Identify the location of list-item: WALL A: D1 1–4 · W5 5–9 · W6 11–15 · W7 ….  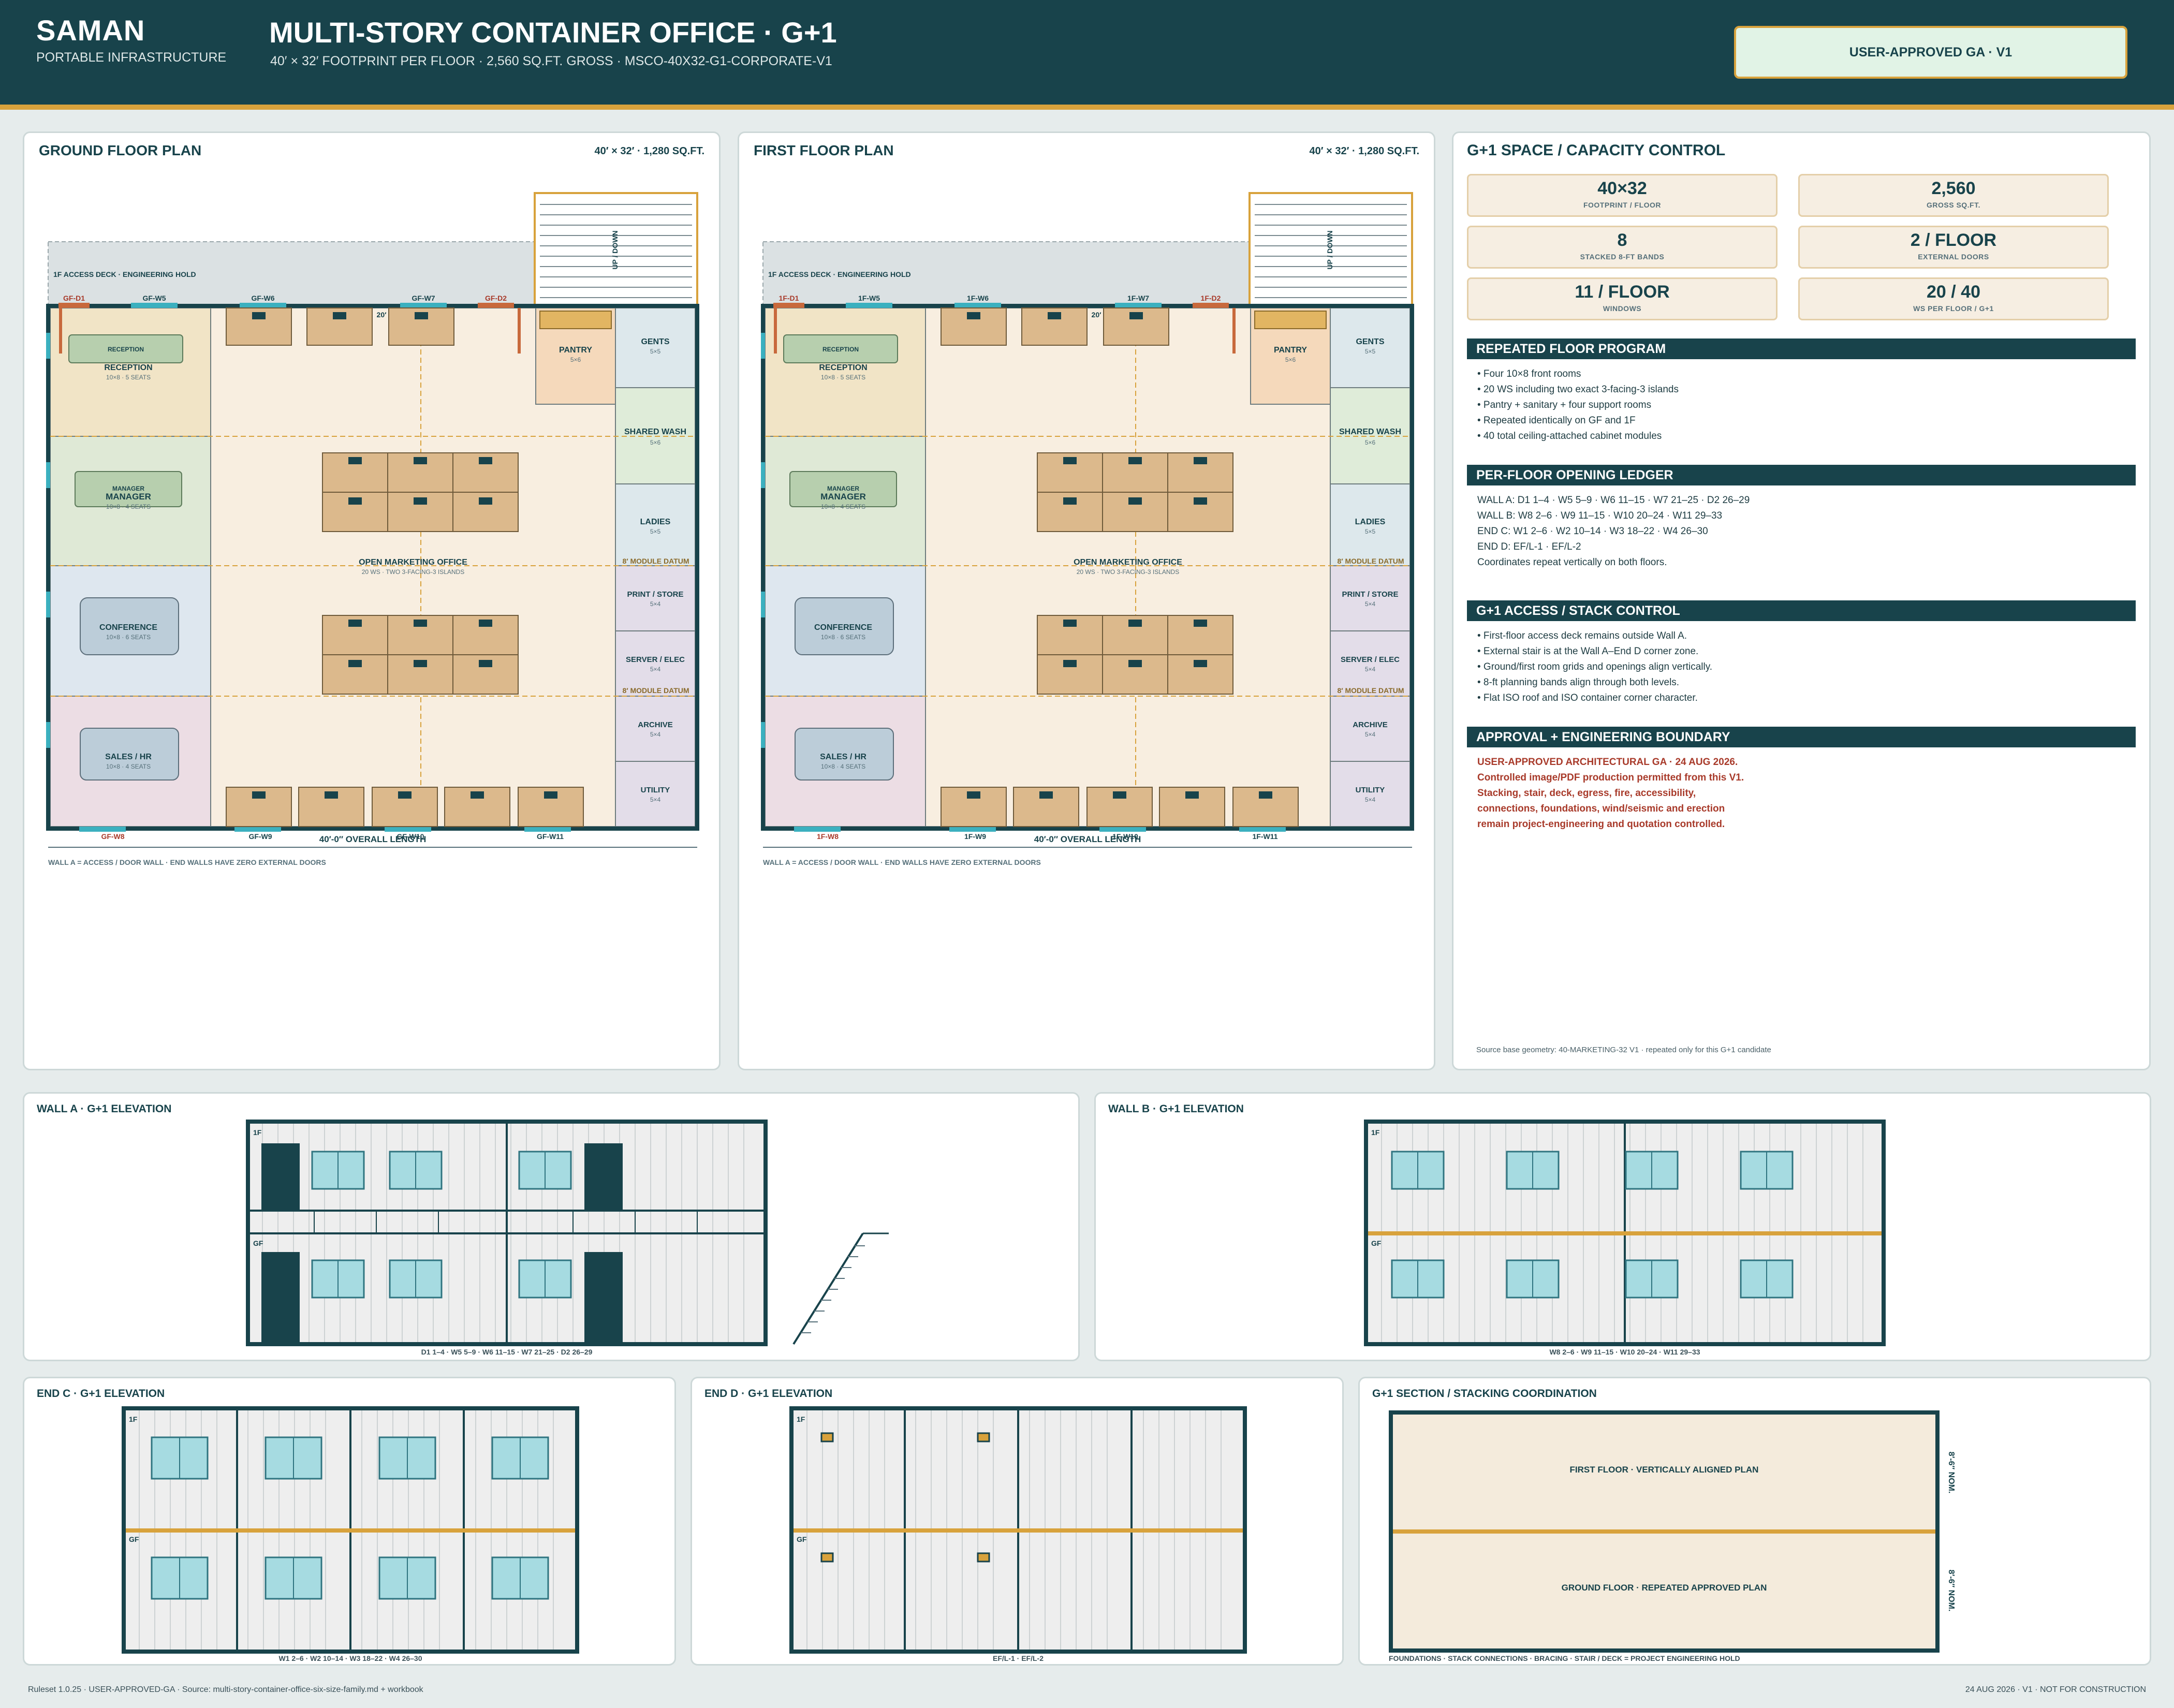
(1613, 500).